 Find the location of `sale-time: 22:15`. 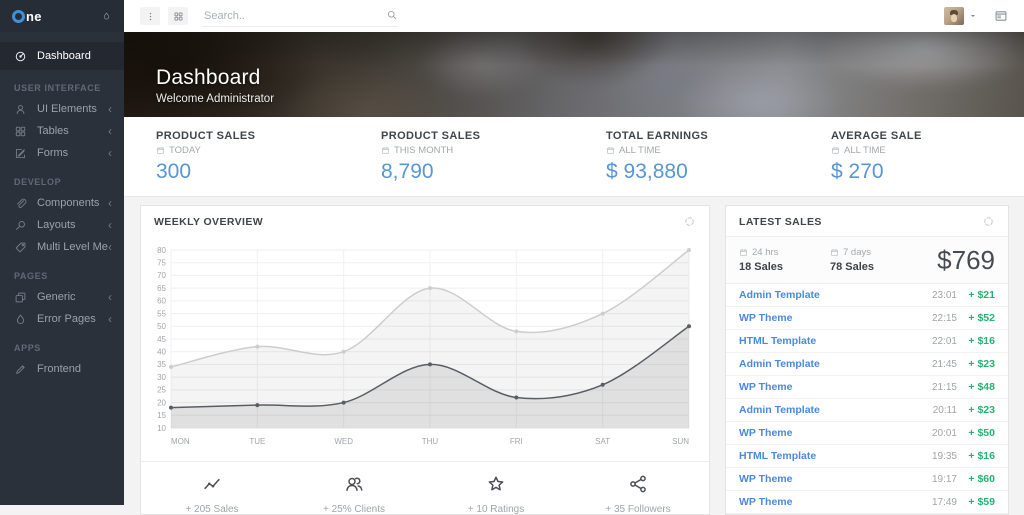

sale-time: 22:15 is located at coordinates (944, 318).